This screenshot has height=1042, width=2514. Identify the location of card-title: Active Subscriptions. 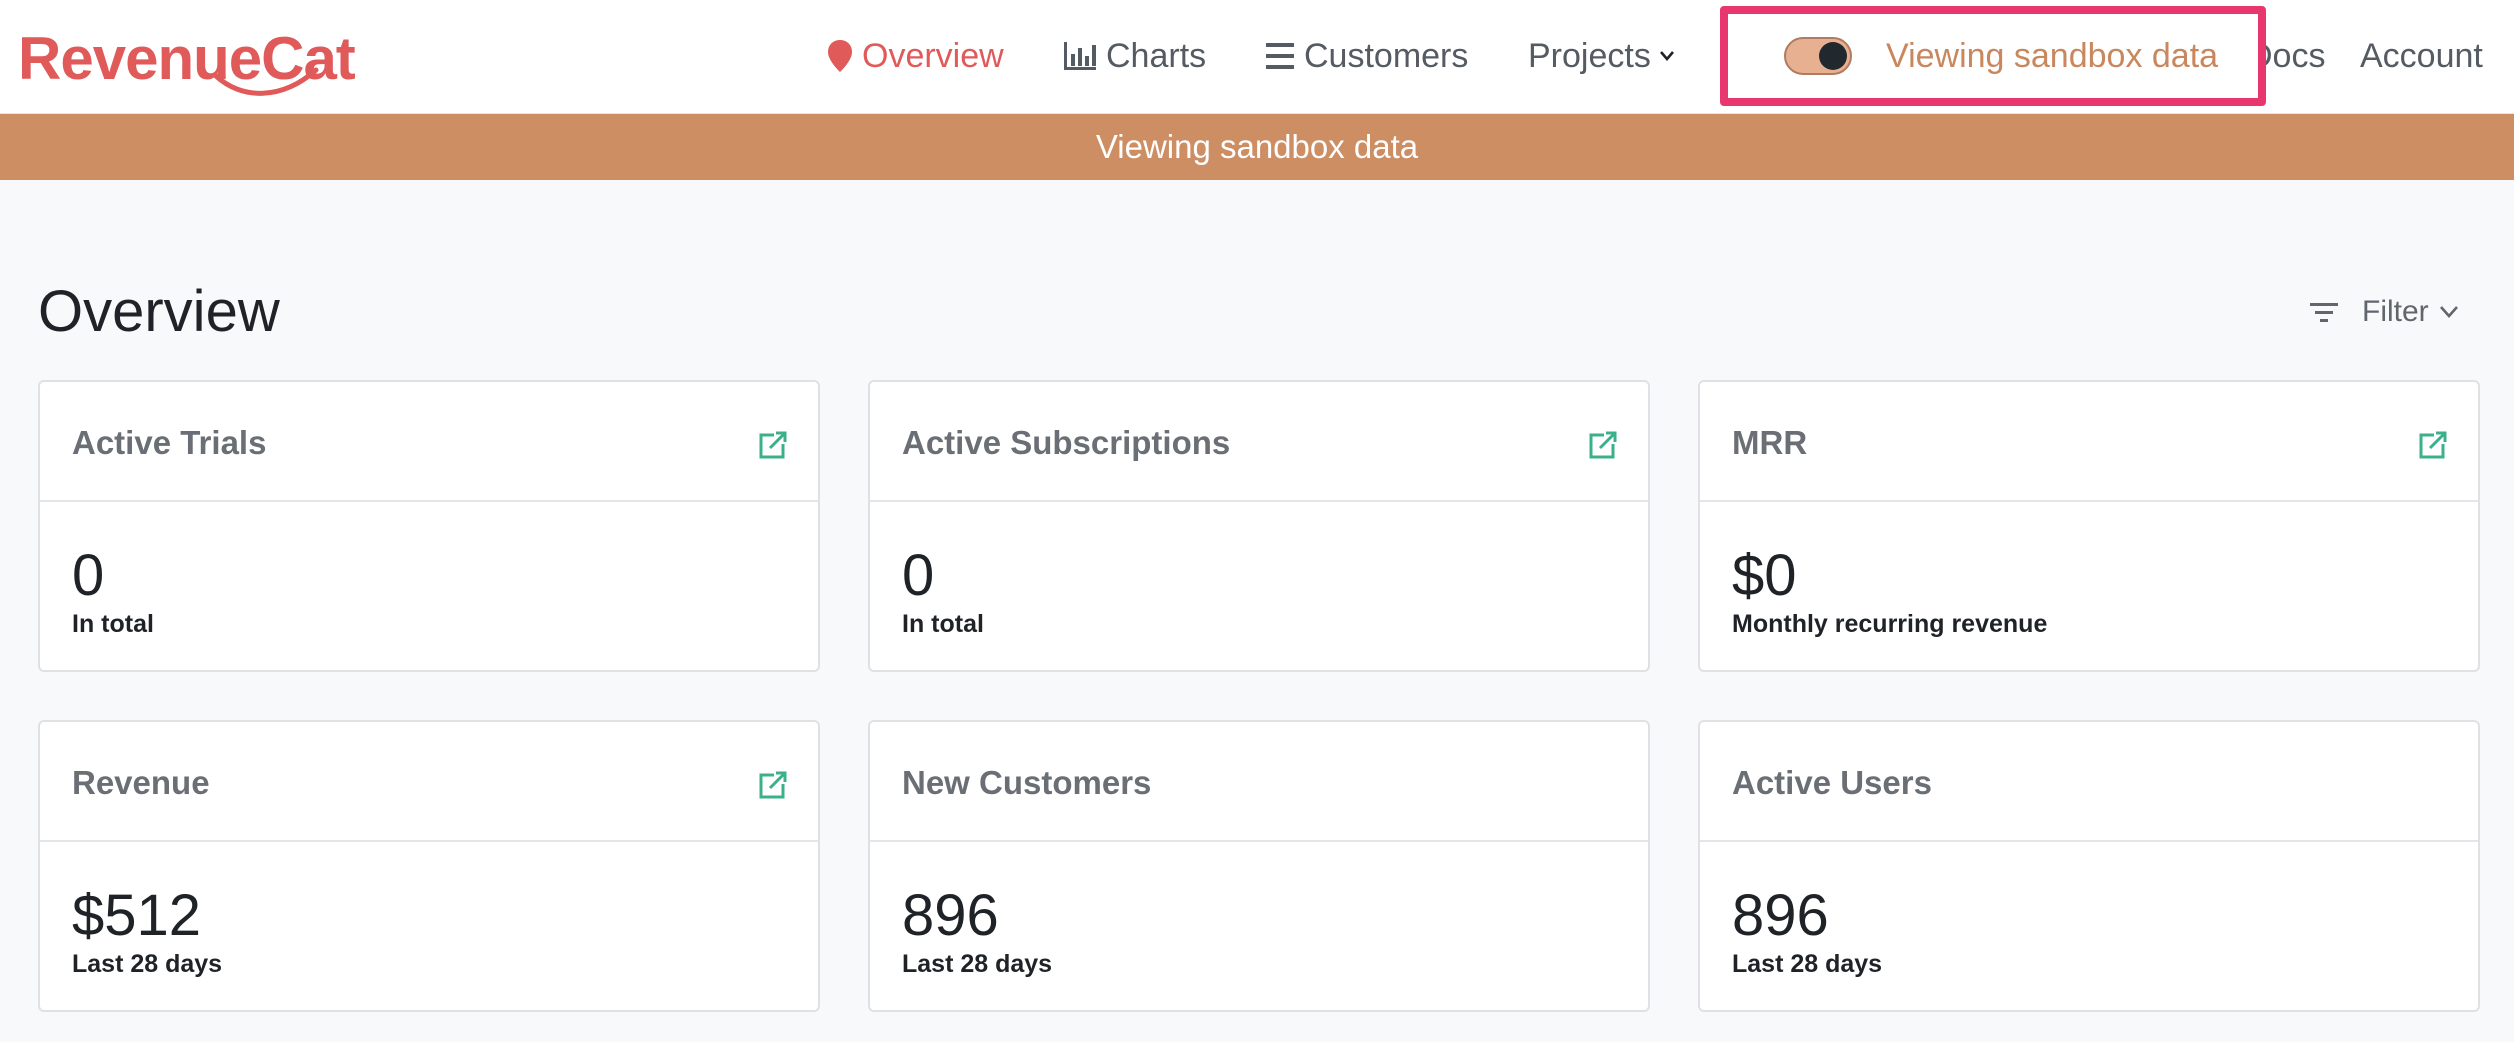
(1066, 442).